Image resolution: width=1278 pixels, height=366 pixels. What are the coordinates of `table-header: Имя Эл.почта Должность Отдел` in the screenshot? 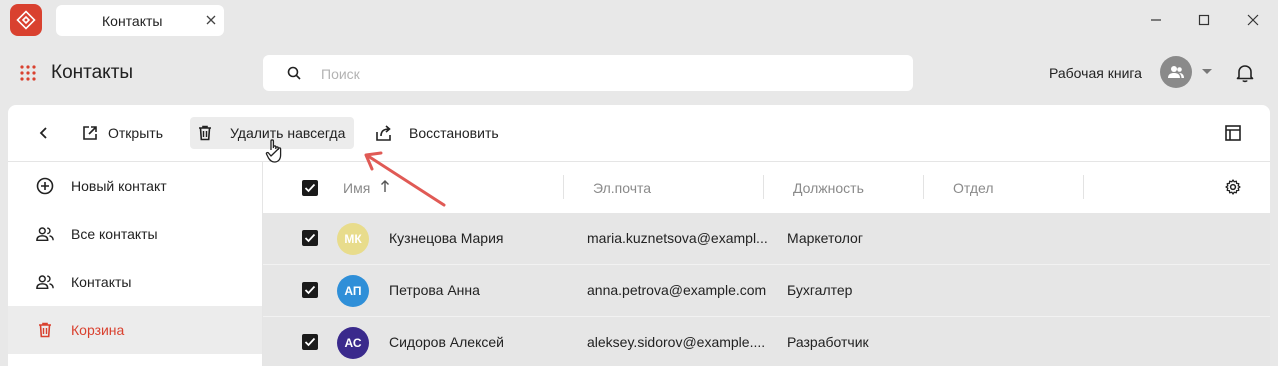 It's located at (766, 187).